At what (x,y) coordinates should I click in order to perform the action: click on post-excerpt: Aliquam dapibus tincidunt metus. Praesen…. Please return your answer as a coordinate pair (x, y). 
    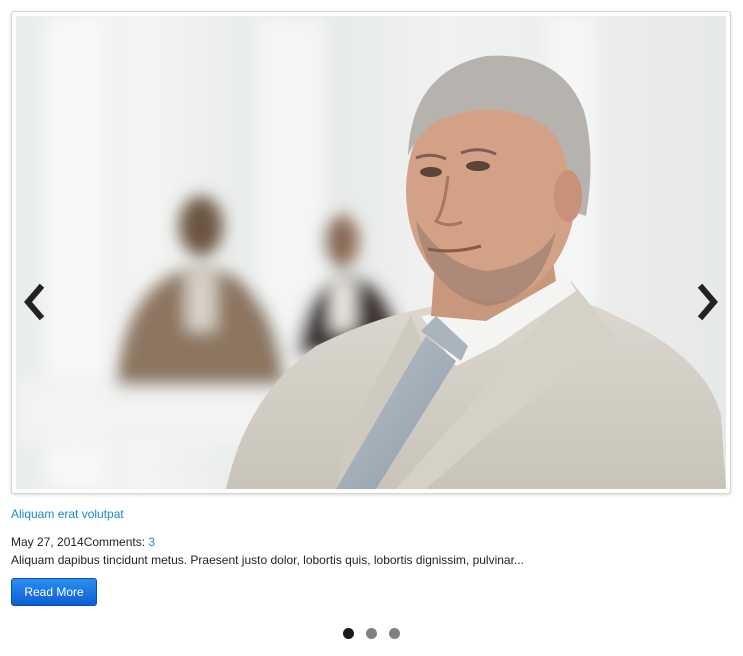
    Looking at the image, I should click on (267, 560).